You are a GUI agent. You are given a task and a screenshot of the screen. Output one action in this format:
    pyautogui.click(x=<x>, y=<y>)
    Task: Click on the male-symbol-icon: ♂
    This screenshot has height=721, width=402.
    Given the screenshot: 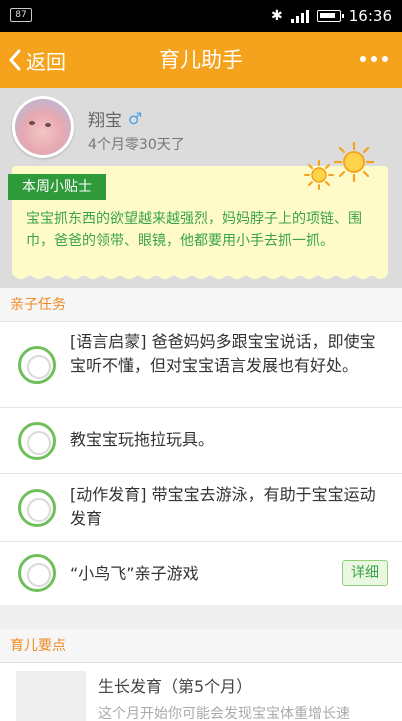 What is the action you would take?
    pyautogui.click(x=135, y=118)
    